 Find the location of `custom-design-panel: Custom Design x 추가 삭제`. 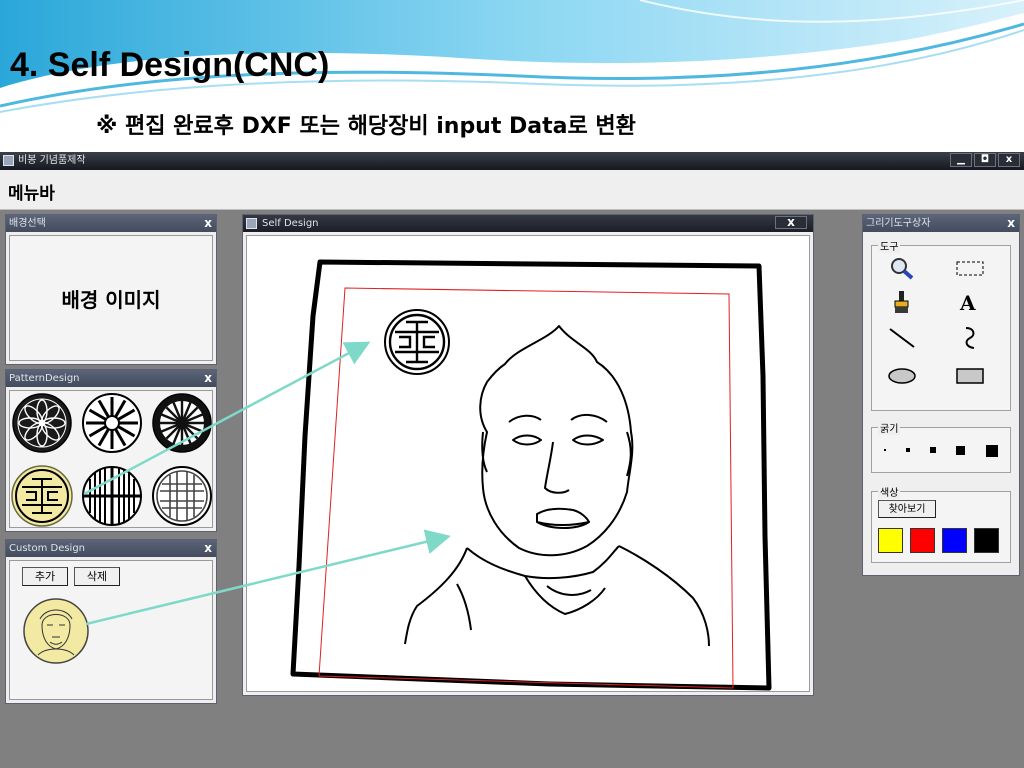

custom-design-panel: Custom Design x 추가 삭제 is located at coordinates (111, 621).